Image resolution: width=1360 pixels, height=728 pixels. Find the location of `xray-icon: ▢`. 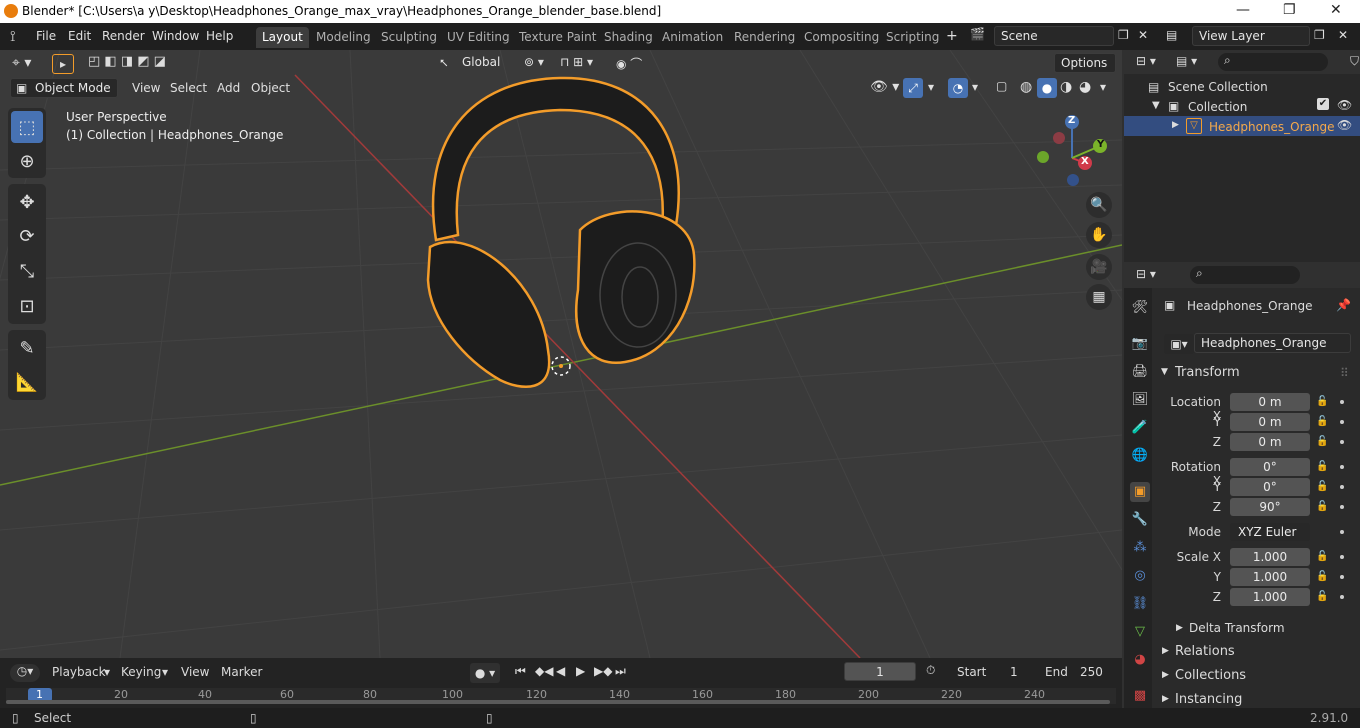

xray-icon: ▢ is located at coordinates (1001, 86).